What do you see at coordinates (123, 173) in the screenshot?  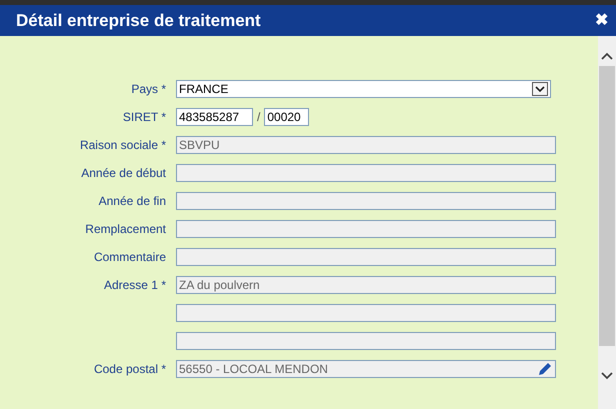 I see `field-label: Année de début` at bounding box center [123, 173].